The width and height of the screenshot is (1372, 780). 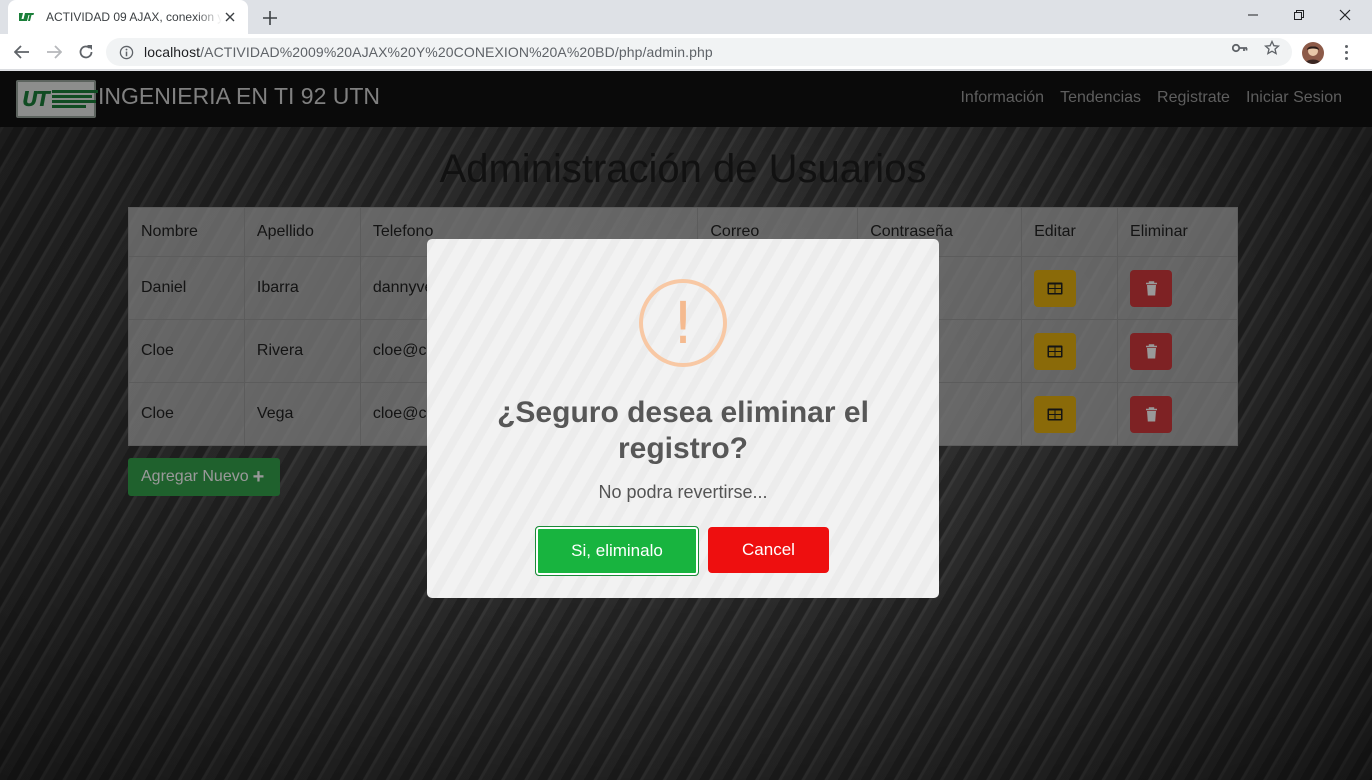 What do you see at coordinates (1346, 52) in the screenshot?
I see `browser-menu-icon` at bounding box center [1346, 52].